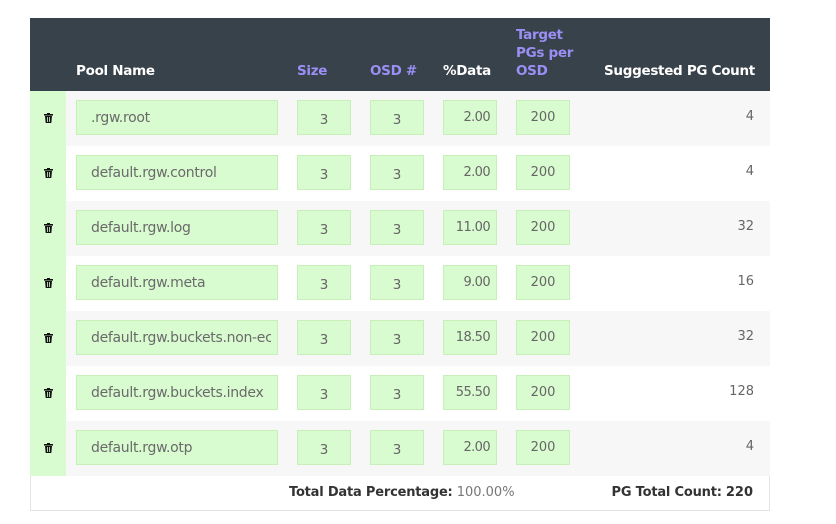 Image resolution: width=836 pixels, height=524 pixels. I want to click on table-row: 16, so click(400, 283).